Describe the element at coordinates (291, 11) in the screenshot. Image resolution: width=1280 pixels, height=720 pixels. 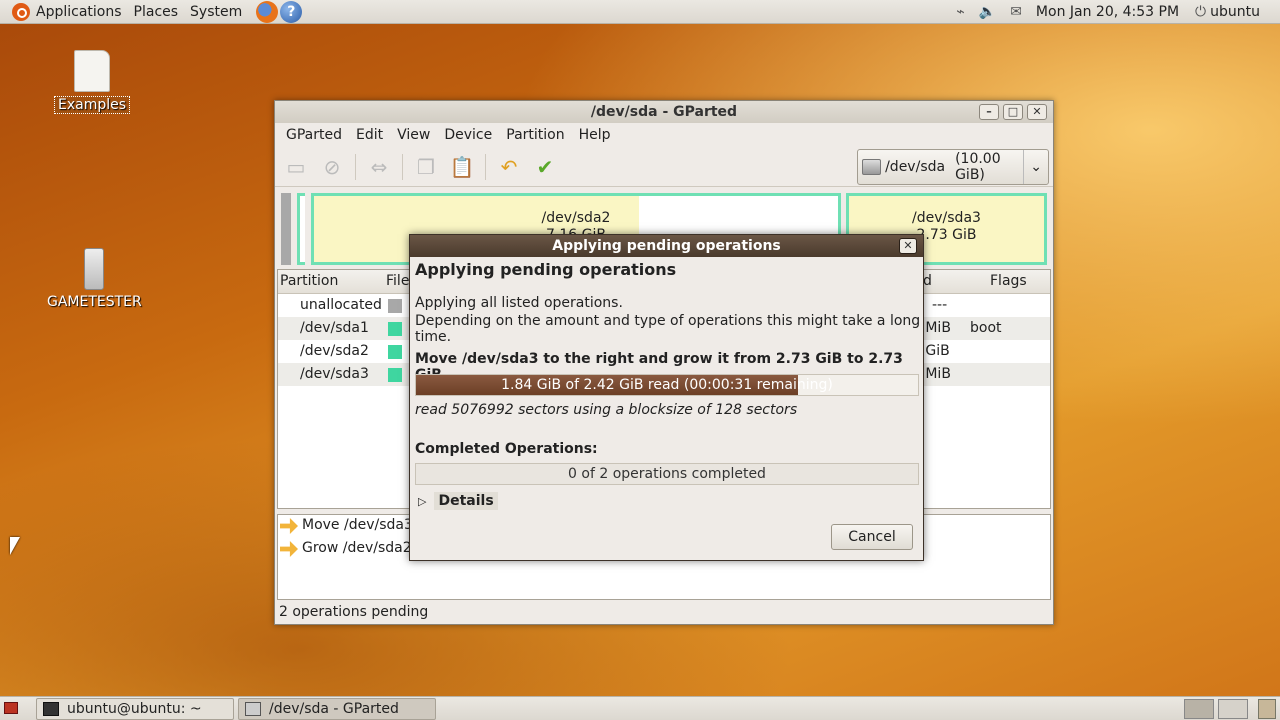
I see `help-icon: ?` at that location.